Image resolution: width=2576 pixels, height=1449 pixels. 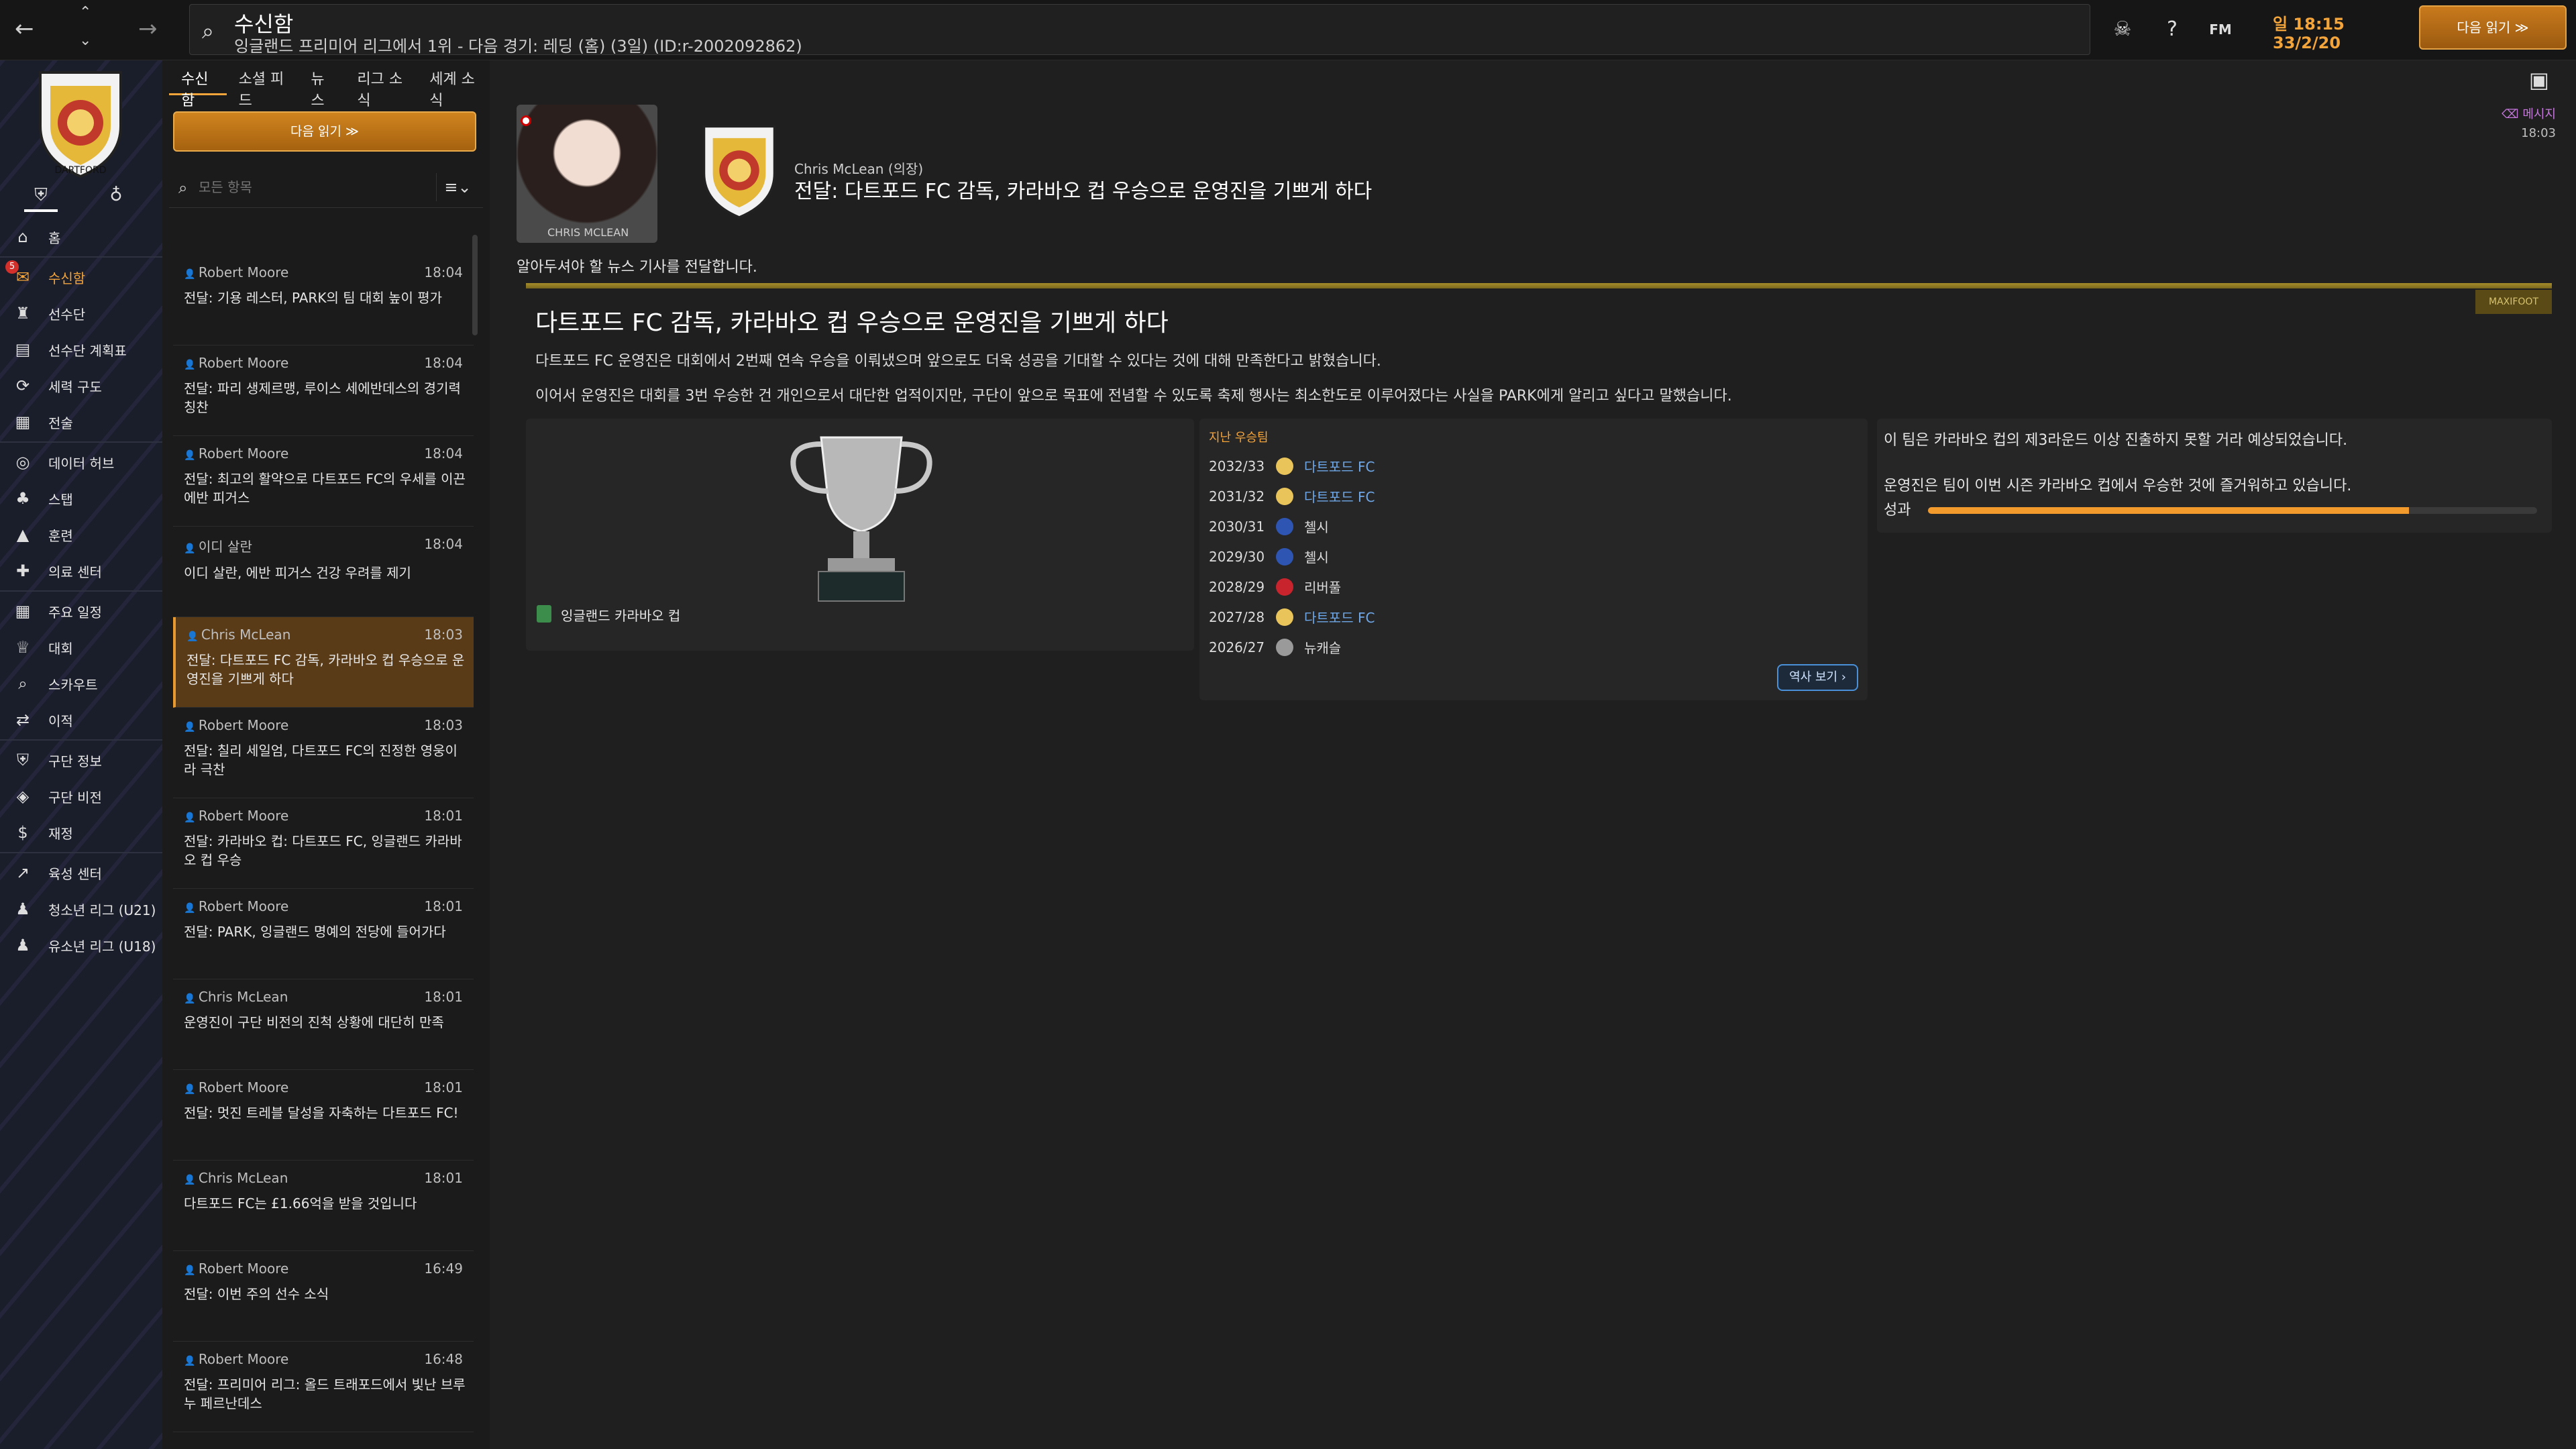 What do you see at coordinates (81, 740) in the screenshot?
I see `menu-divider` at bounding box center [81, 740].